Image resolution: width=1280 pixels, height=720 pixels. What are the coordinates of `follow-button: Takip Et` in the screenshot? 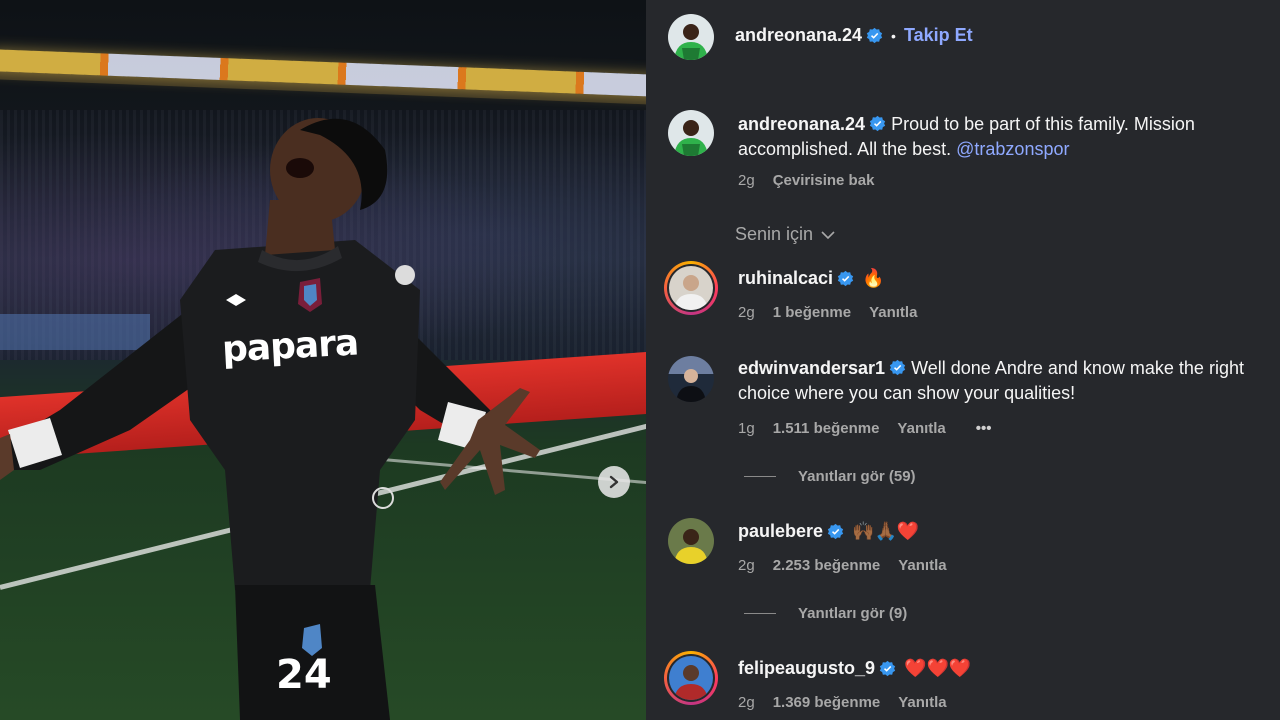 It's located at (938, 35).